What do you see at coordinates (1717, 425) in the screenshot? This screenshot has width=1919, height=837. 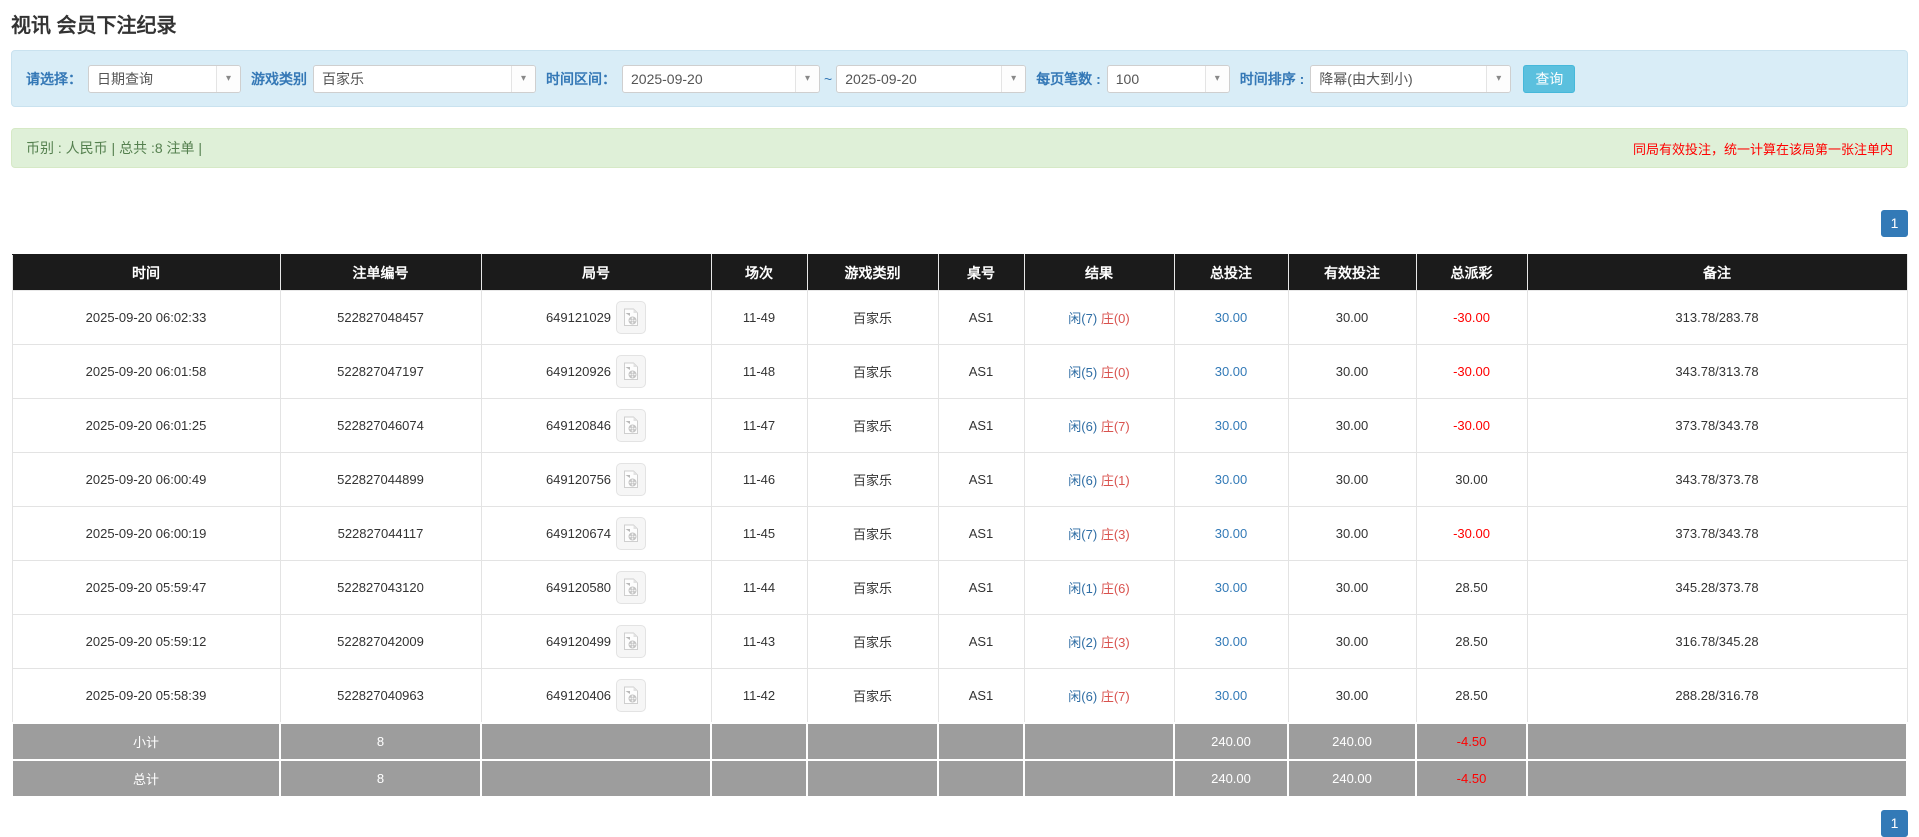 I see `cell-remark: 373.78/343.78` at bounding box center [1717, 425].